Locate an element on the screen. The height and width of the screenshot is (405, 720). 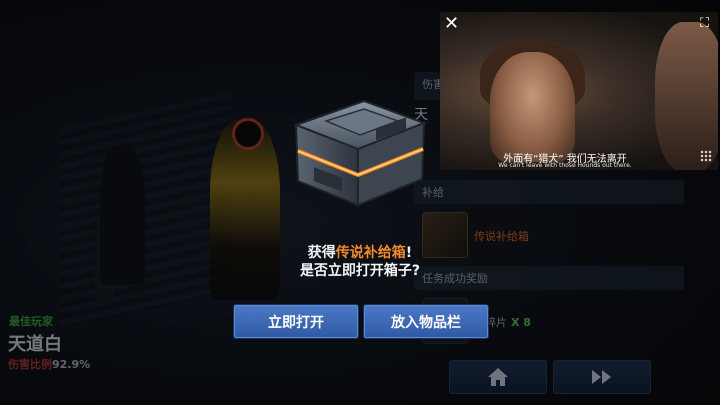
reward-message-line1: 获得传说补给箱! is located at coordinates (360, 253).